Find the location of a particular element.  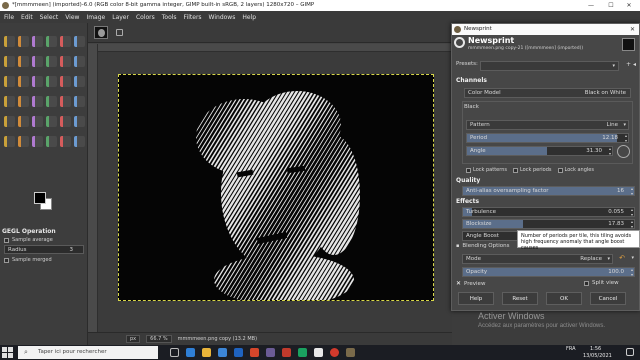

align-tool-icon is located at coordinates (23, 41).